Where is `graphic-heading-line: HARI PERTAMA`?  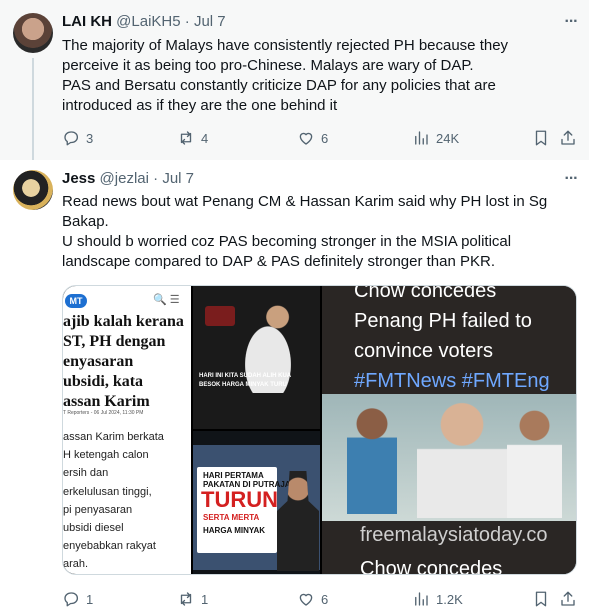 graphic-heading-line: HARI PERTAMA is located at coordinates (233, 475).